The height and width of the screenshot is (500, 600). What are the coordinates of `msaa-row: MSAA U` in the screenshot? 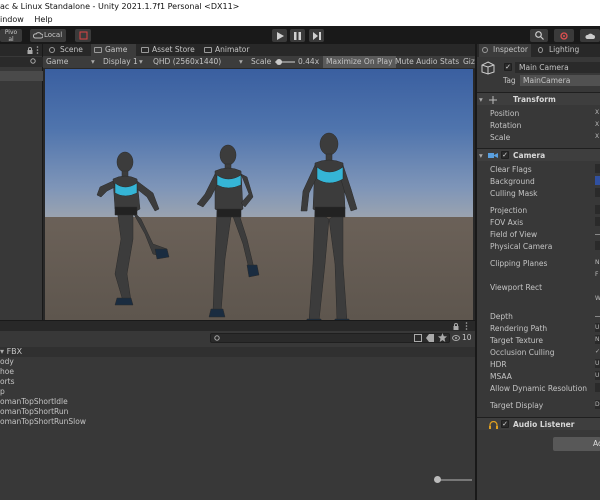 It's located at (538, 377).